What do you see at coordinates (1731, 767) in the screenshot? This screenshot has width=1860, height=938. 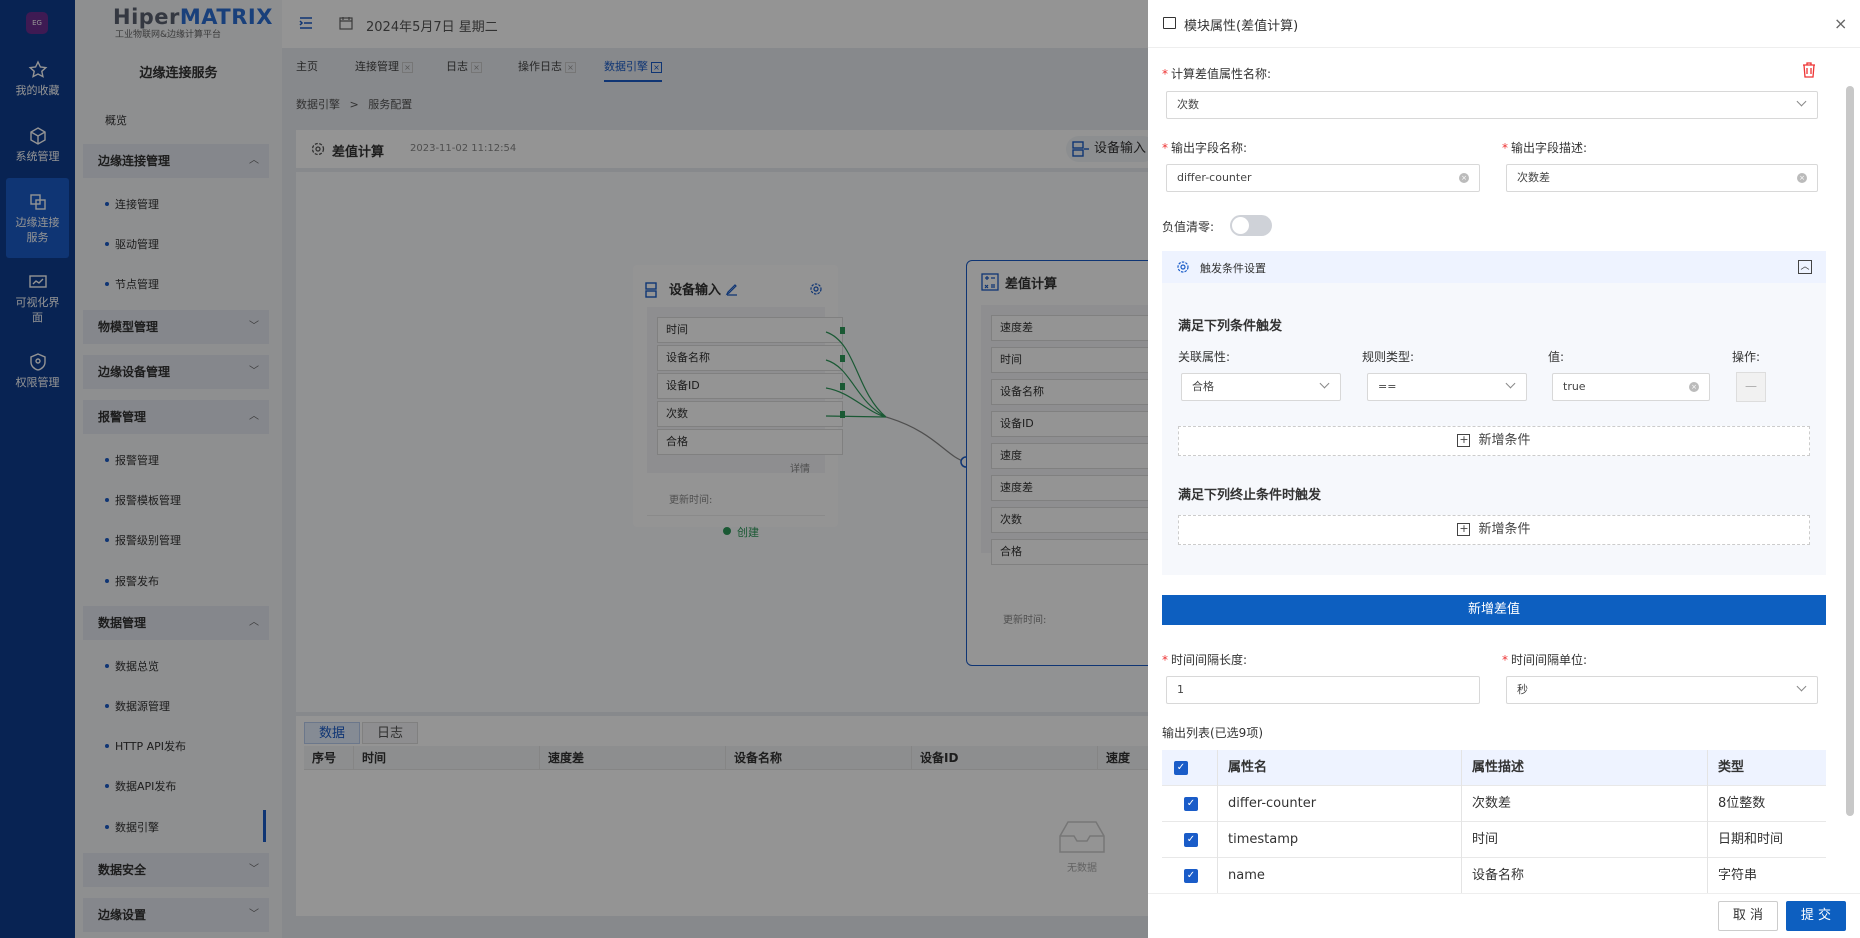 I see `col-header: 类型` at bounding box center [1731, 767].